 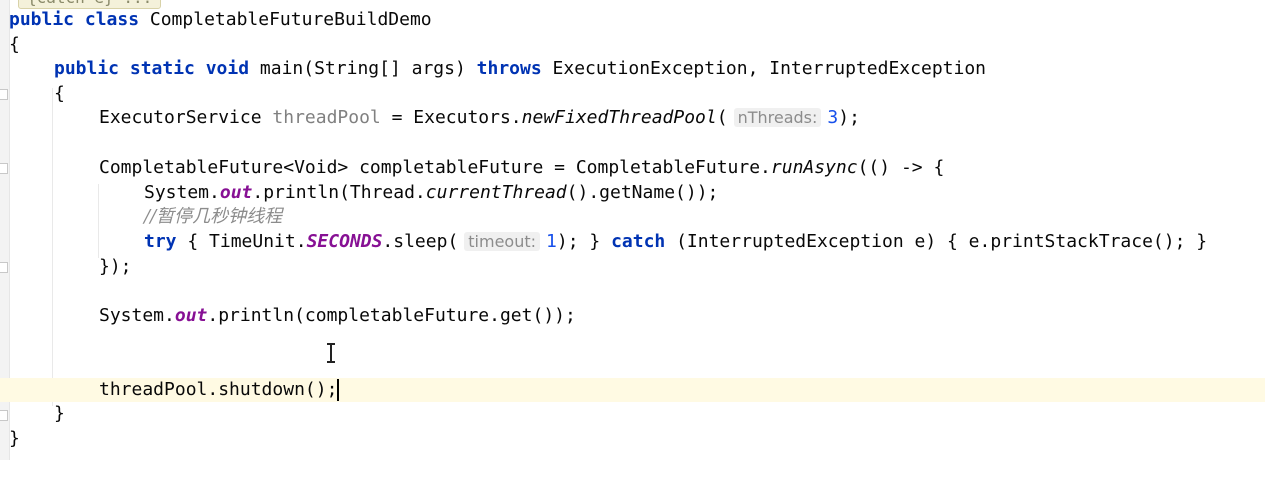 I want to click on code-text: (, so click(x=722, y=117).